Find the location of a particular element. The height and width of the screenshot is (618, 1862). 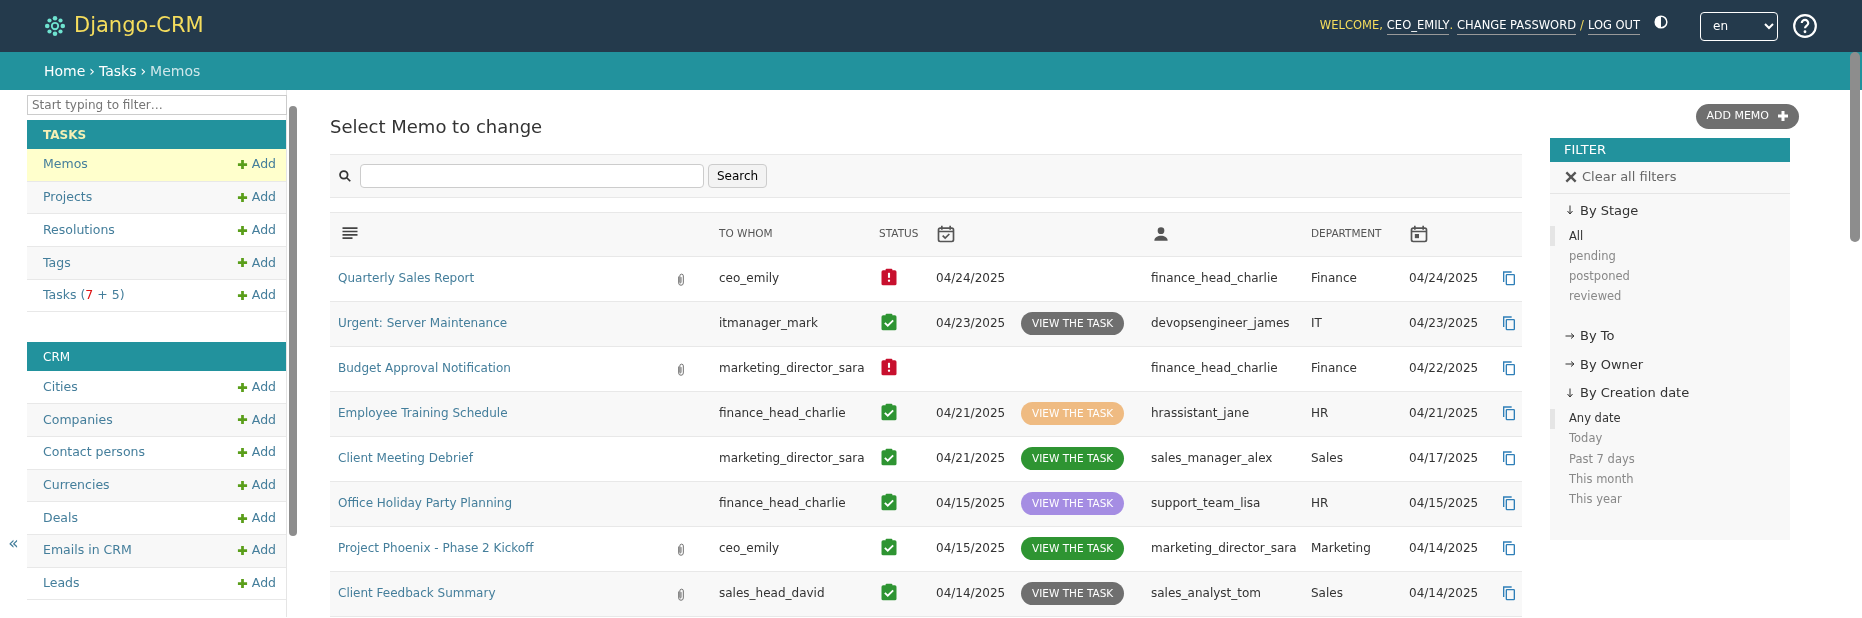

sidebar-link: Leads is located at coordinates (61, 583).